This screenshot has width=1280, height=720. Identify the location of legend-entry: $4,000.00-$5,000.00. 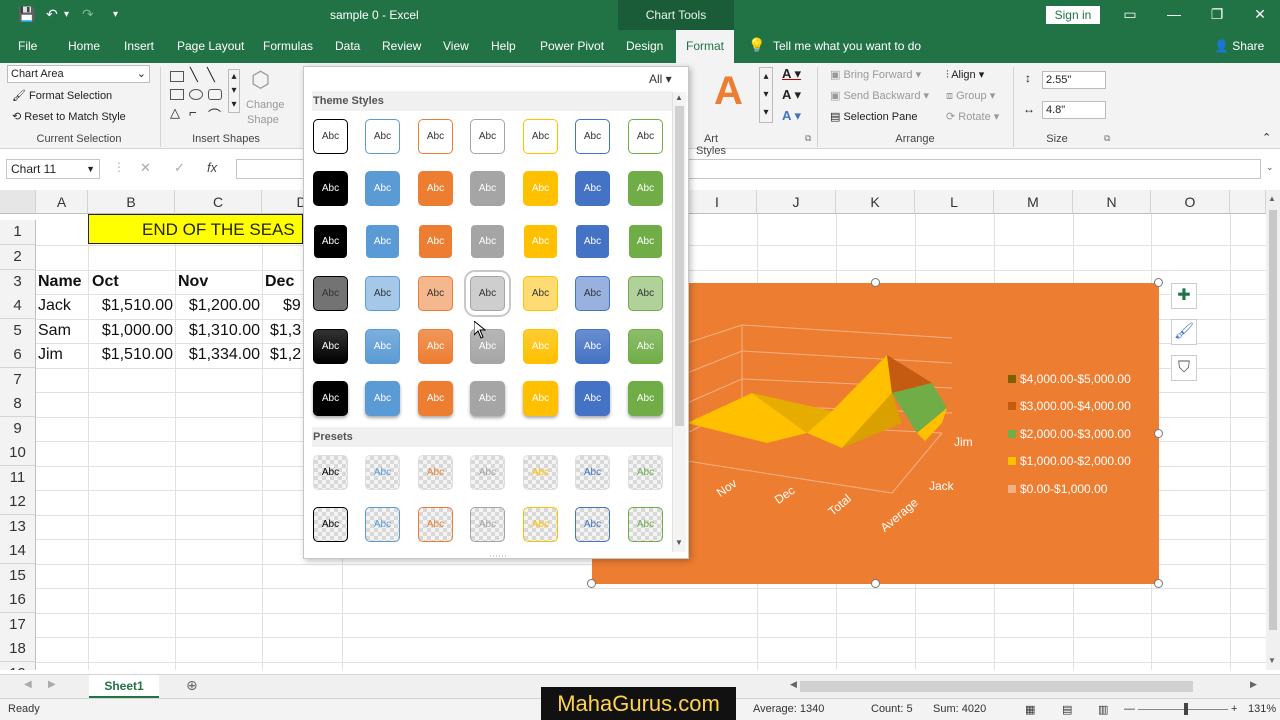
(1069, 379).